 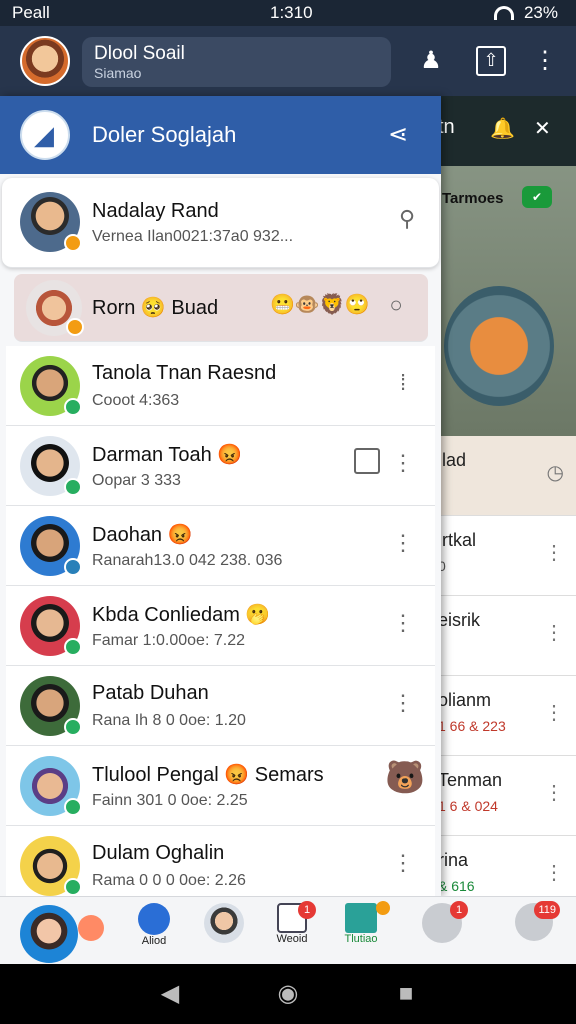 What do you see at coordinates (31, 12) in the screenshot?
I see `carrier-label: Peall` at bounding box center [31, 12].